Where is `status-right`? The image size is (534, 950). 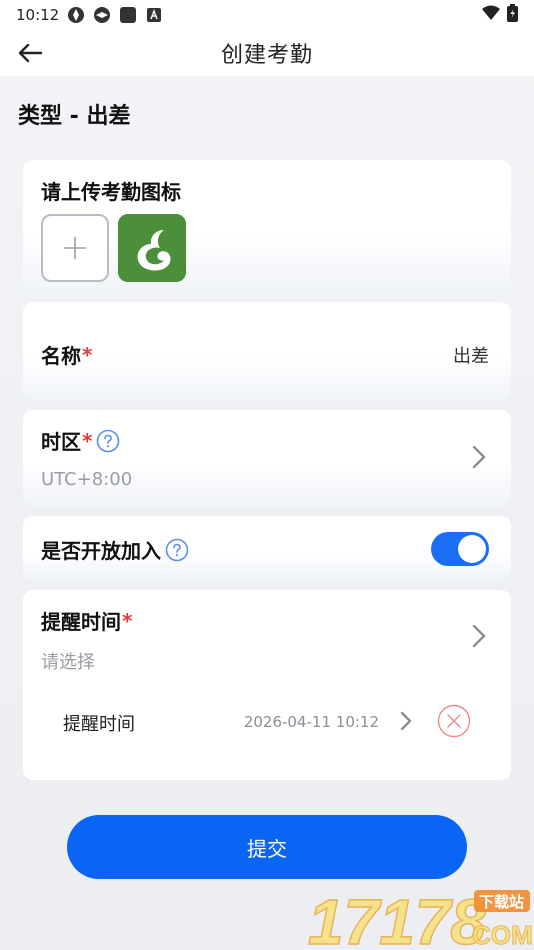 status-right is located at coordinates (499, 15).